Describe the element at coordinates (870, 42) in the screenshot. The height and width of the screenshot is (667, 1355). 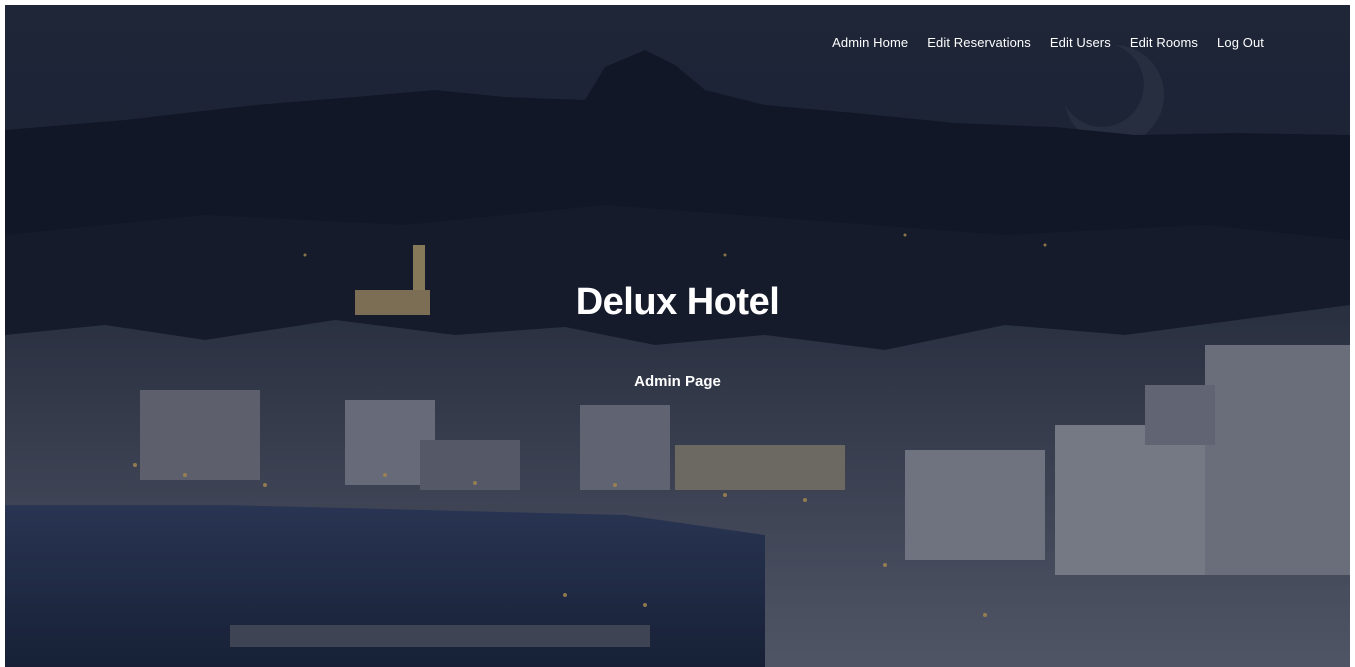
I see `nav-admin-home-link: Admin Home` at that location.